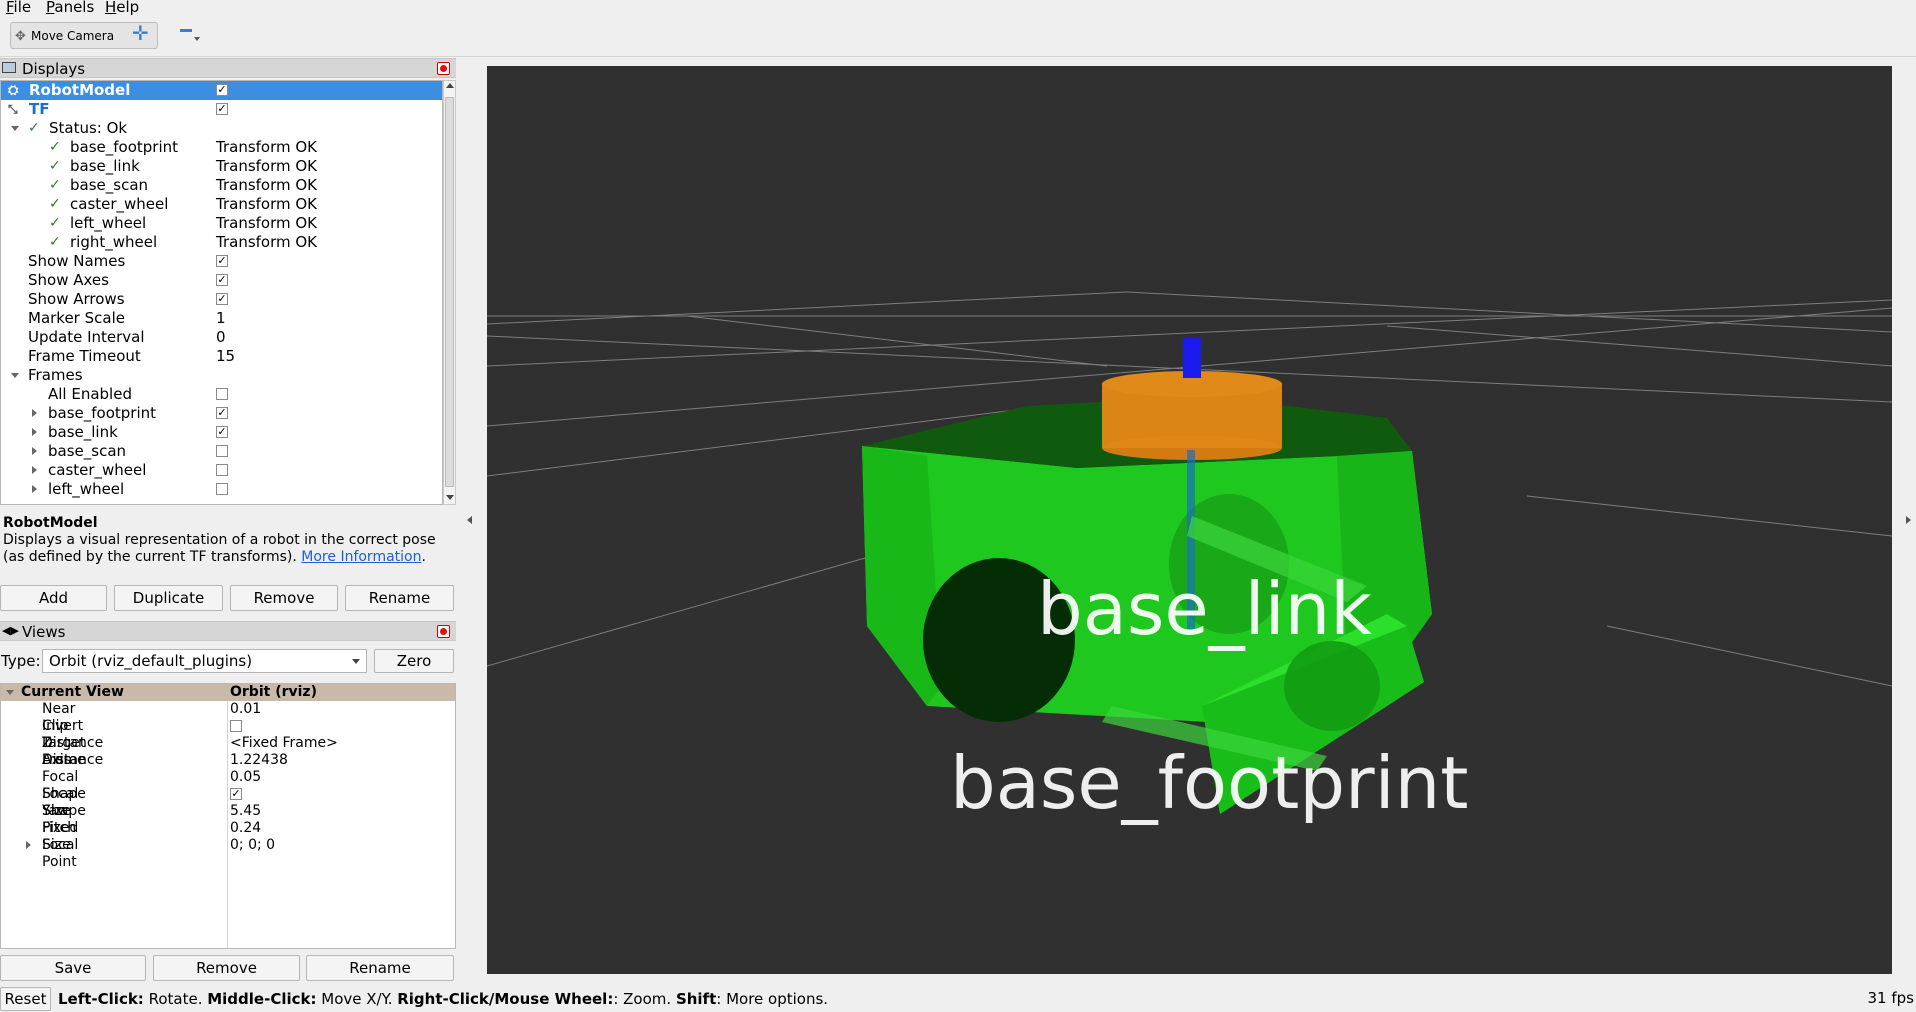 Image resolution: width=1916 pixels, height=1012 pixels. Describe the element at coordinates (73, 36) in the screenshot. I see `move-camera-label: Move Camera` at that location.